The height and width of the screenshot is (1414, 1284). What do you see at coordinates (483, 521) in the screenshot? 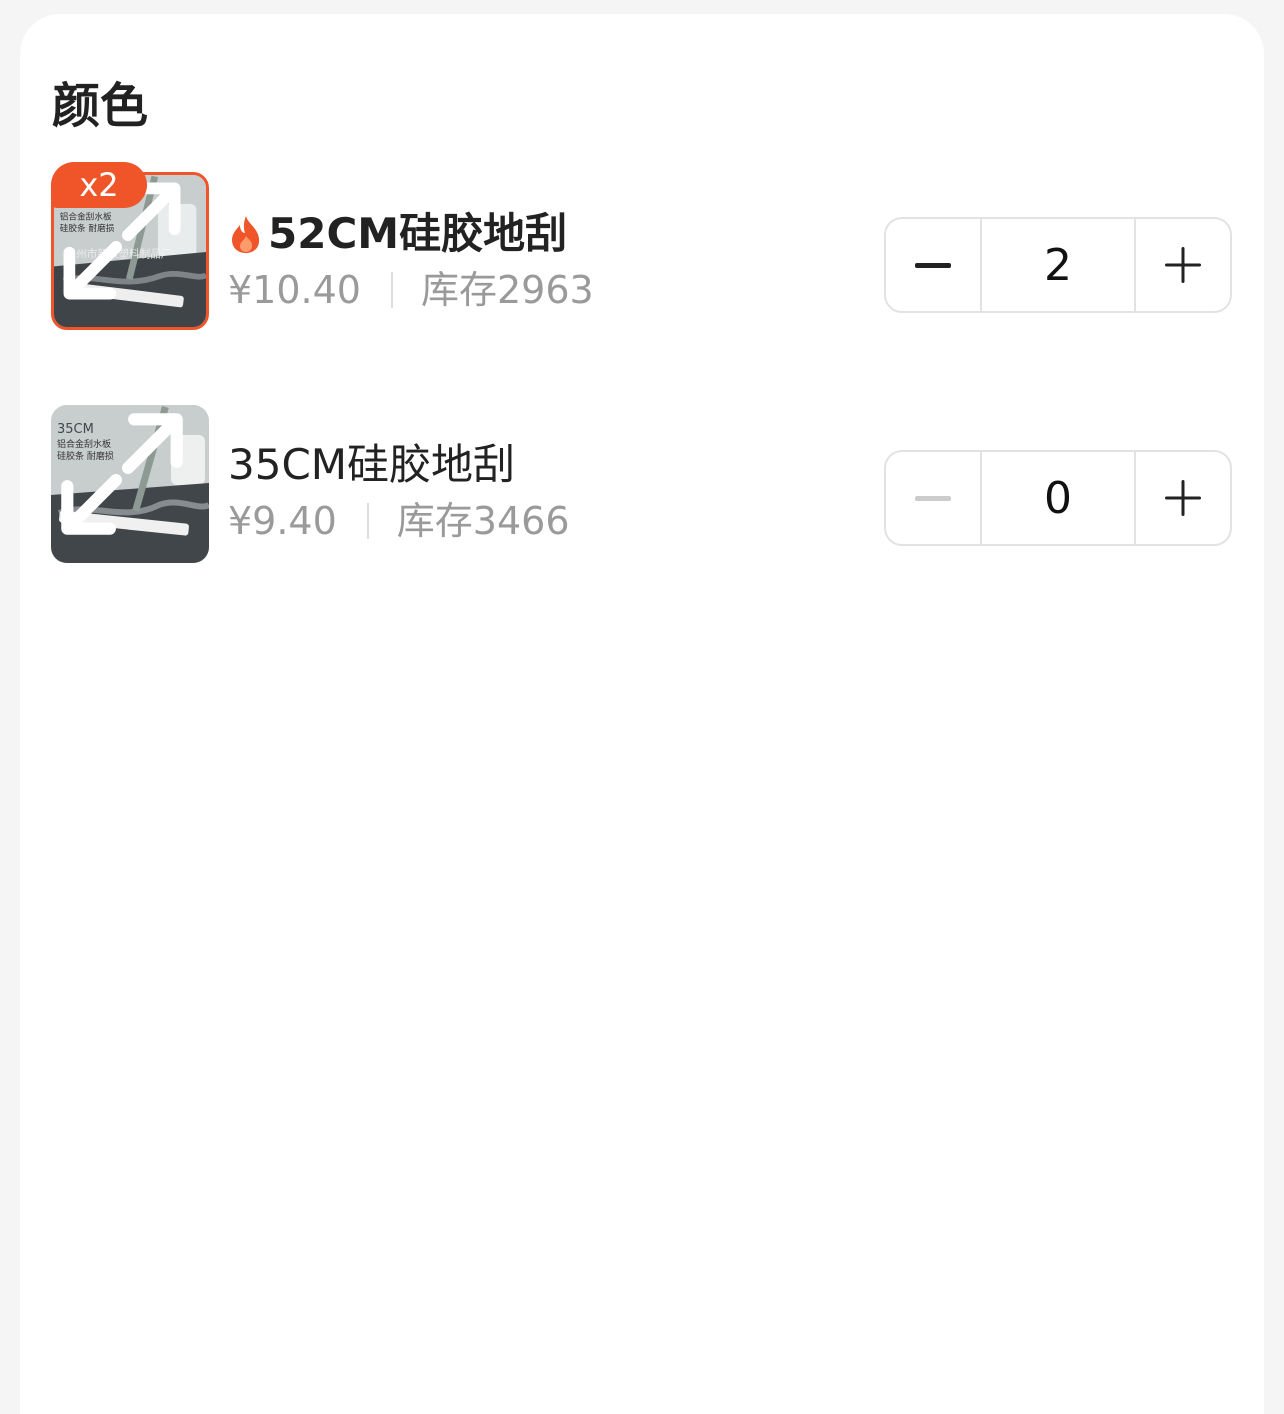
I see `variant-stock: 库存3466` at bounding box center [483, 521].